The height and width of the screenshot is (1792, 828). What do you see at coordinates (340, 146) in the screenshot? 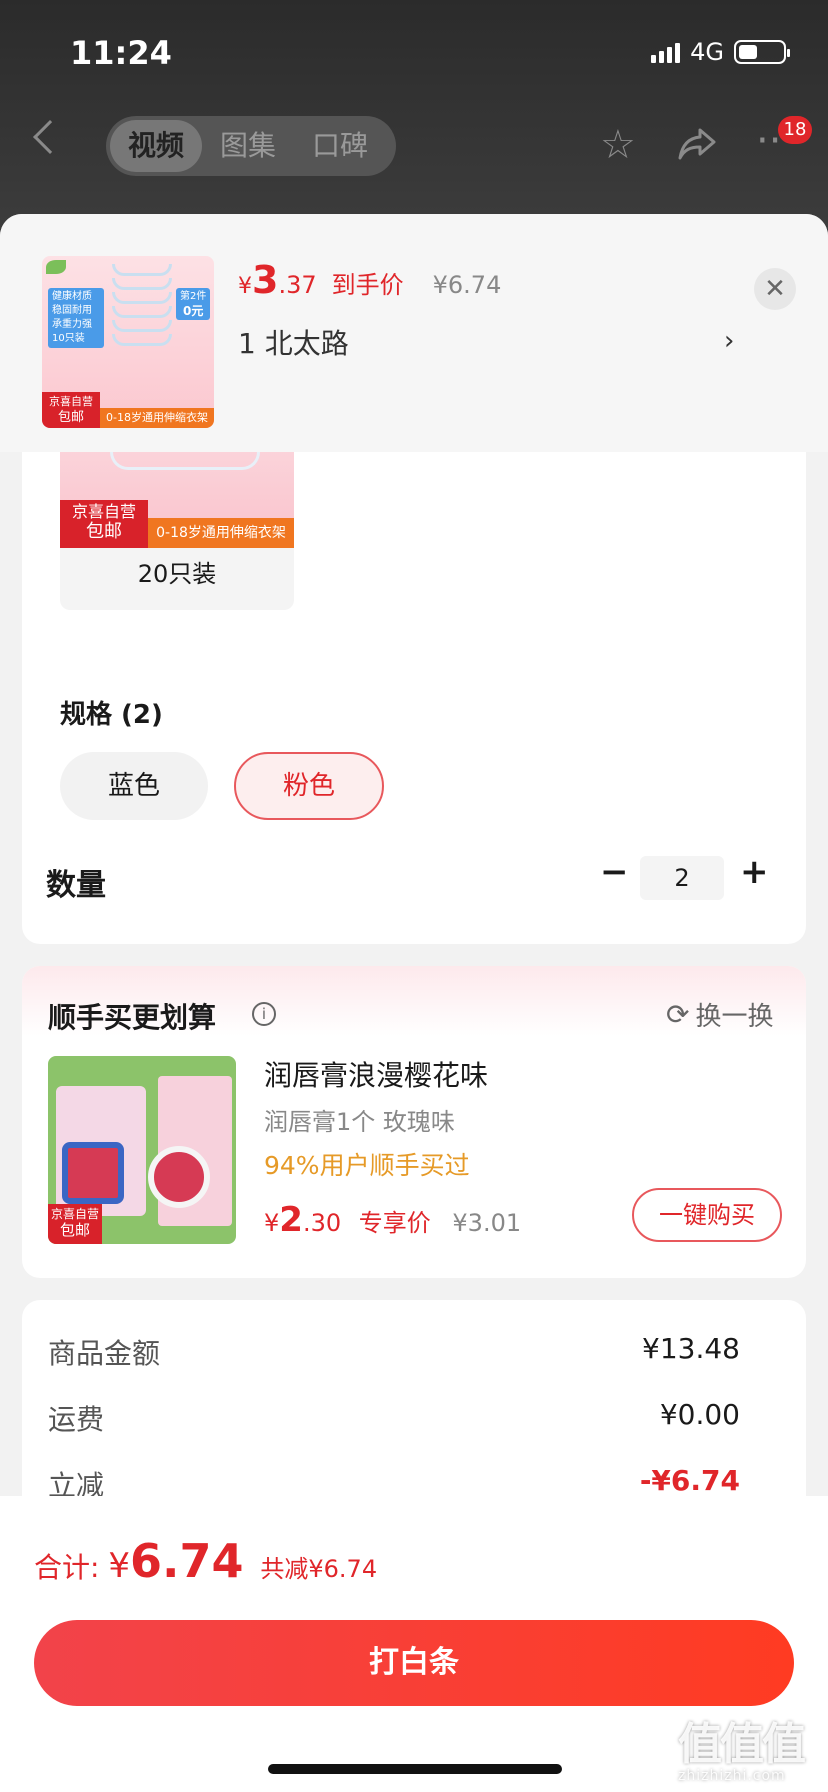
I see `tab-reviews: 口碑` at bounding box center [340, 146].